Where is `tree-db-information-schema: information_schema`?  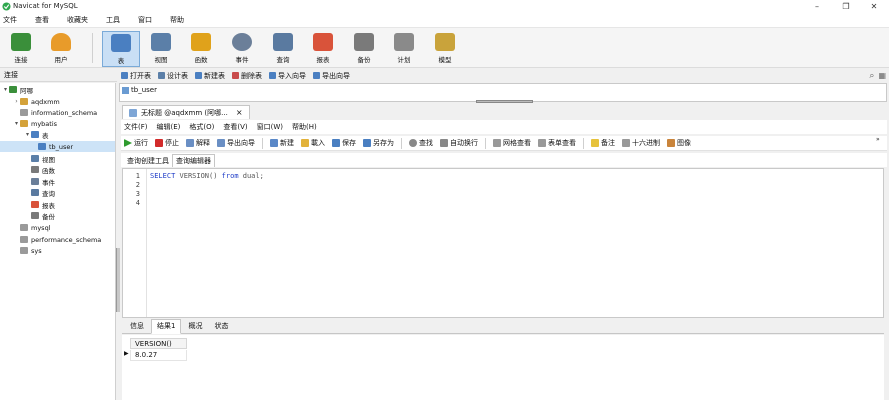 tree-db-information-schema: information_schema is located at coordinates (55, 112).